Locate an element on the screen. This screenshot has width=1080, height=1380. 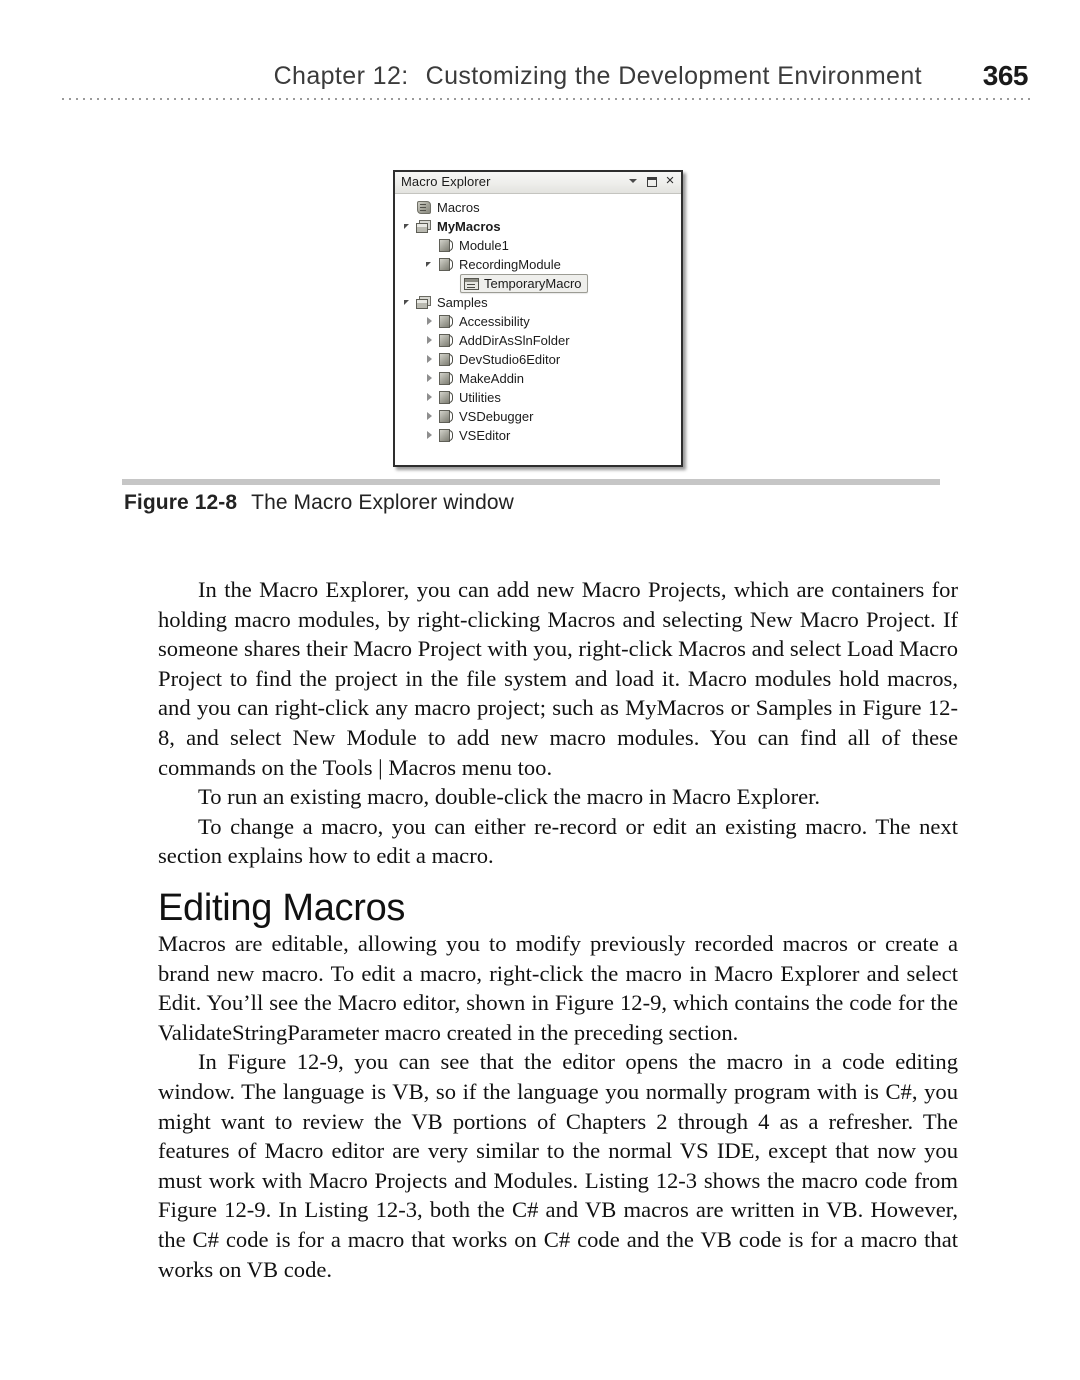
tree-item-content: VSDebugger is located at coordinates (485, 416).